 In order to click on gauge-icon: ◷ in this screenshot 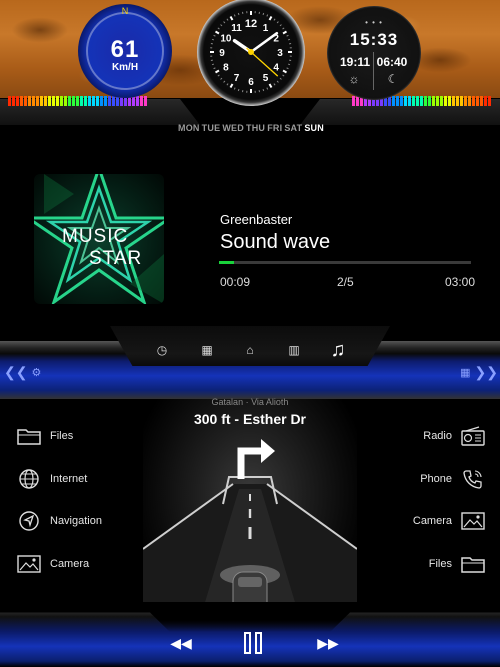, I will do `click(162, 350)`.